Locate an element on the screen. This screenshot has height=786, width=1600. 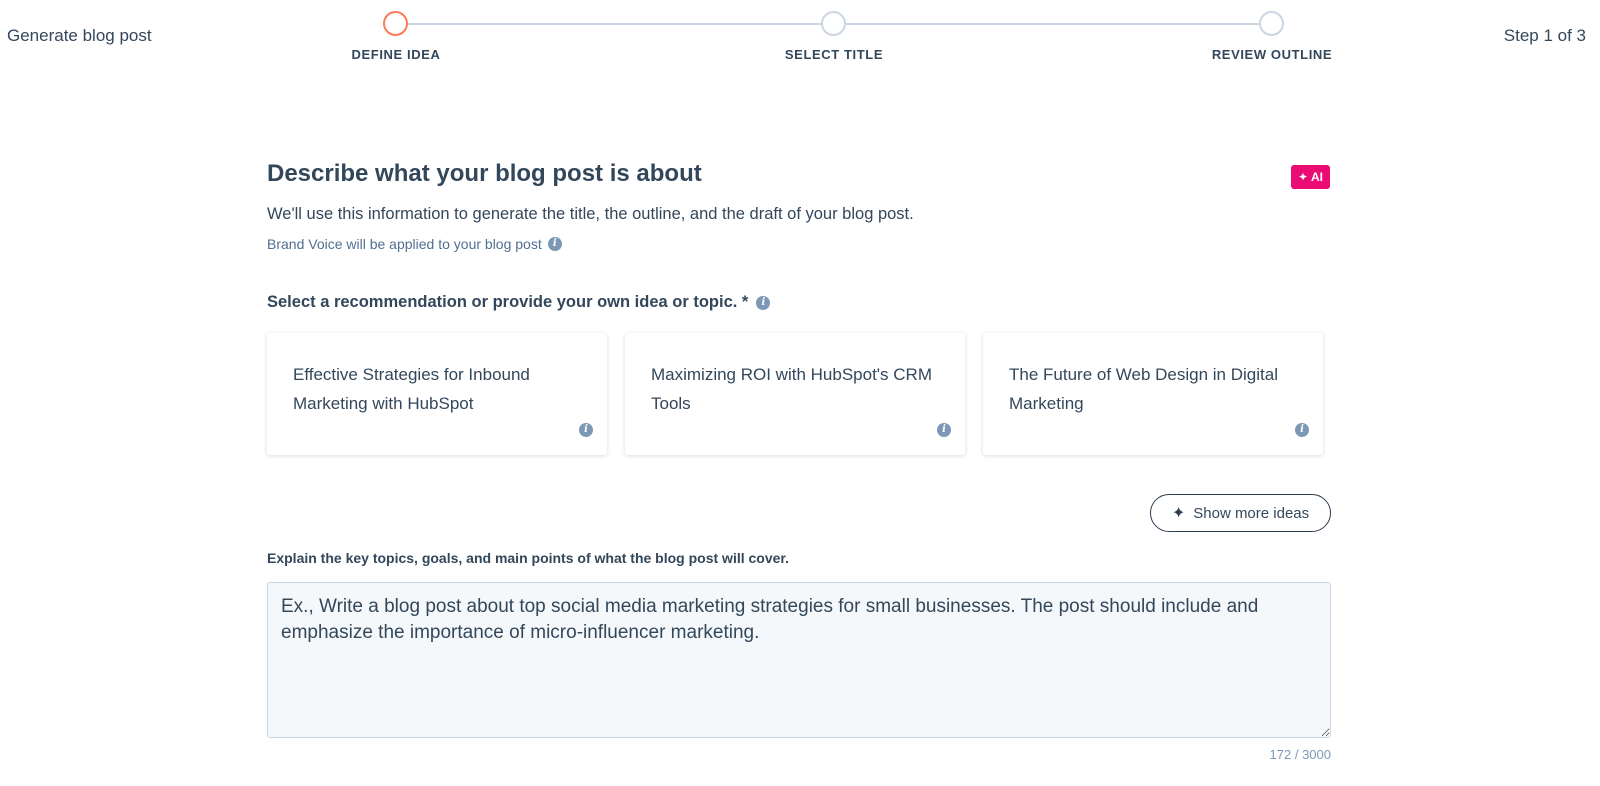
step-node-review-outline is located at coordinates (1271, 23).